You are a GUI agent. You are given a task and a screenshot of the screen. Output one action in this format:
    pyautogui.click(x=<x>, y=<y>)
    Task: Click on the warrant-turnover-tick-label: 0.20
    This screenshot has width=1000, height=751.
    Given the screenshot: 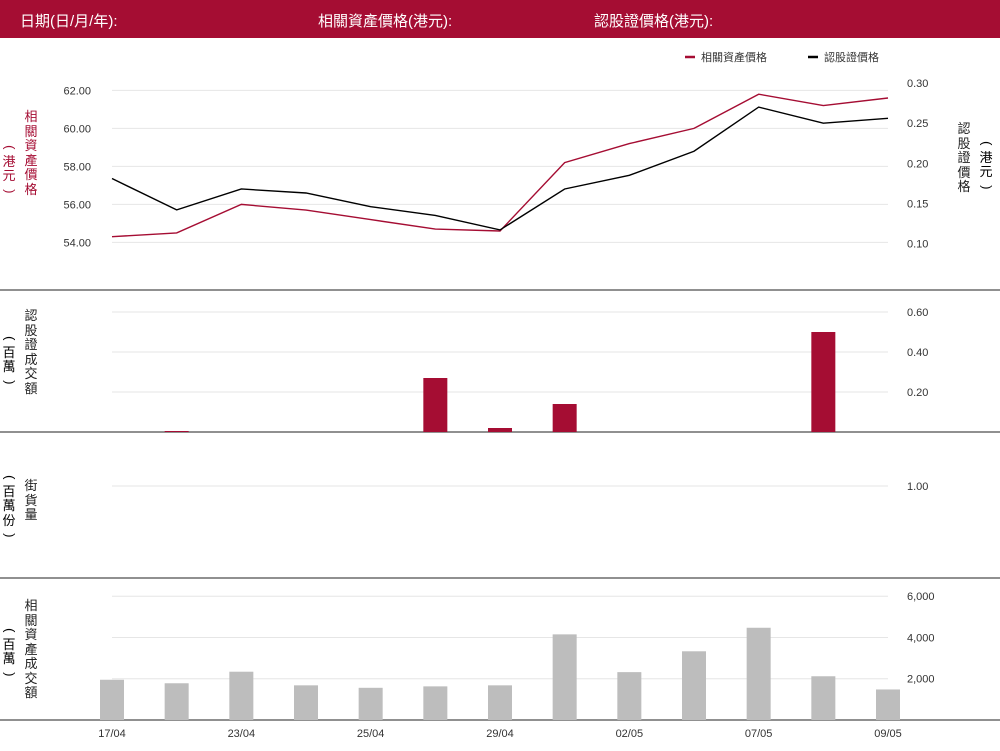 What is the action you would take?
    pyautogui.click(x=917, y=393)
    